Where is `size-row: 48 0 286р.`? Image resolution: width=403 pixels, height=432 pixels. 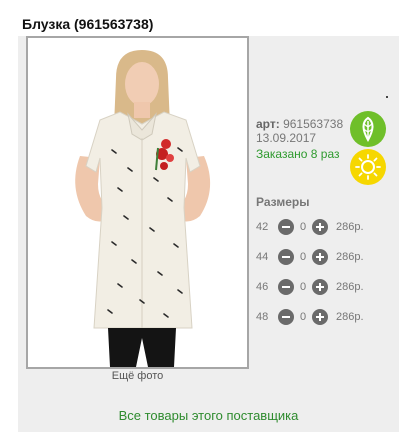
size-row: 48 0 286р. is located at coordinates (310, 317).